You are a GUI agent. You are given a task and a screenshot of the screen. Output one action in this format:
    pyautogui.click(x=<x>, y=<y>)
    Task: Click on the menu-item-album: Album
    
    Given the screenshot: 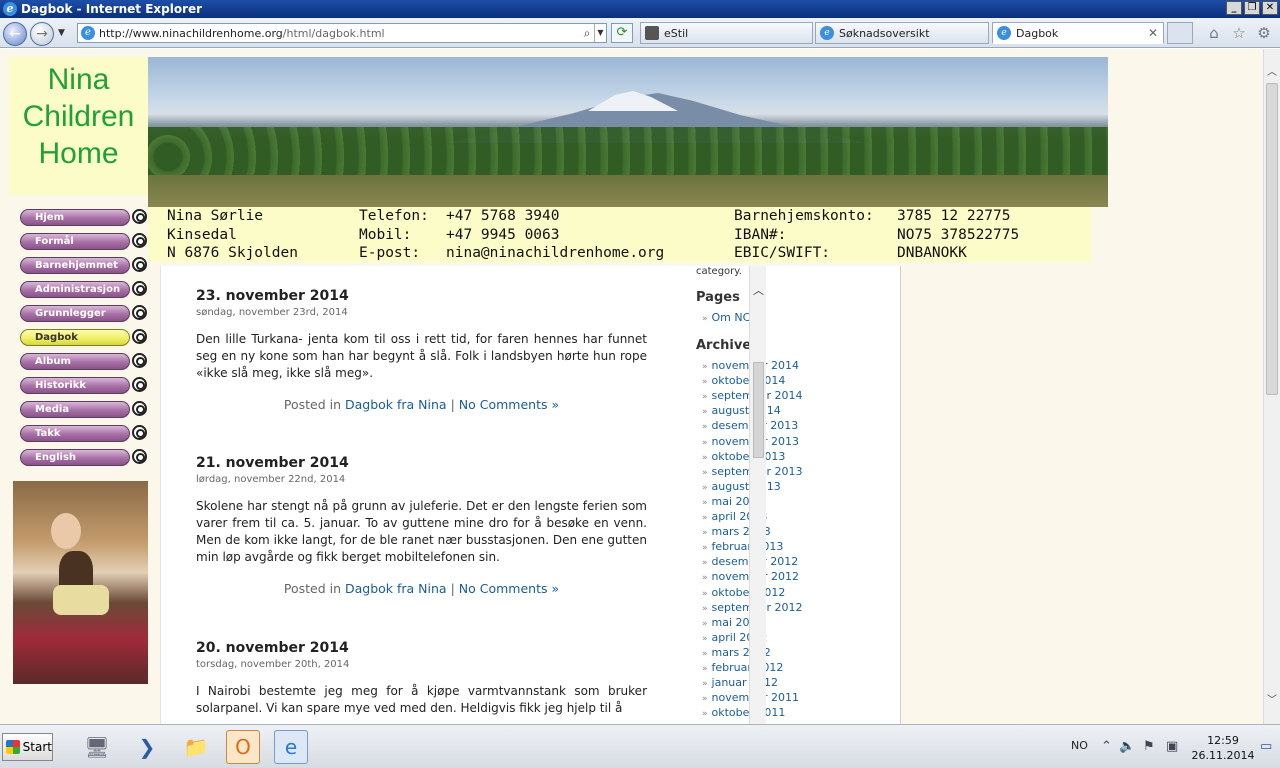 What is the action you would take?
    pyautogui.click(x=84, y=361)
    